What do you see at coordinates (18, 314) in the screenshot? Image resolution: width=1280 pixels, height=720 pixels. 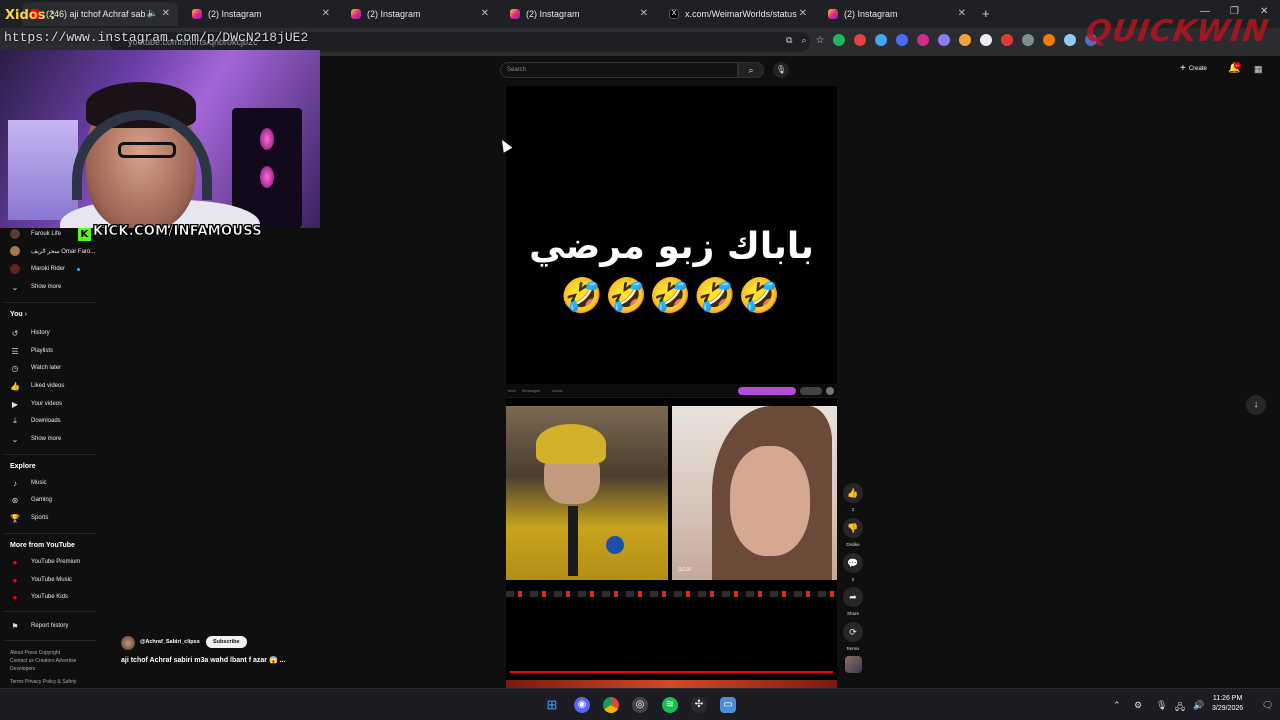 I see `sidebar-heading-you: You ›` at bounding box center [18, 314].